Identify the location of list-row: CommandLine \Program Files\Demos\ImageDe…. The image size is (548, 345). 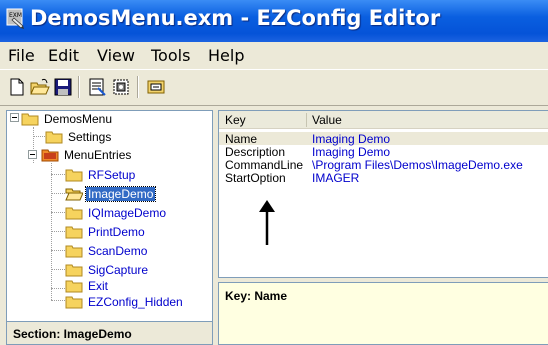
(383, 165).